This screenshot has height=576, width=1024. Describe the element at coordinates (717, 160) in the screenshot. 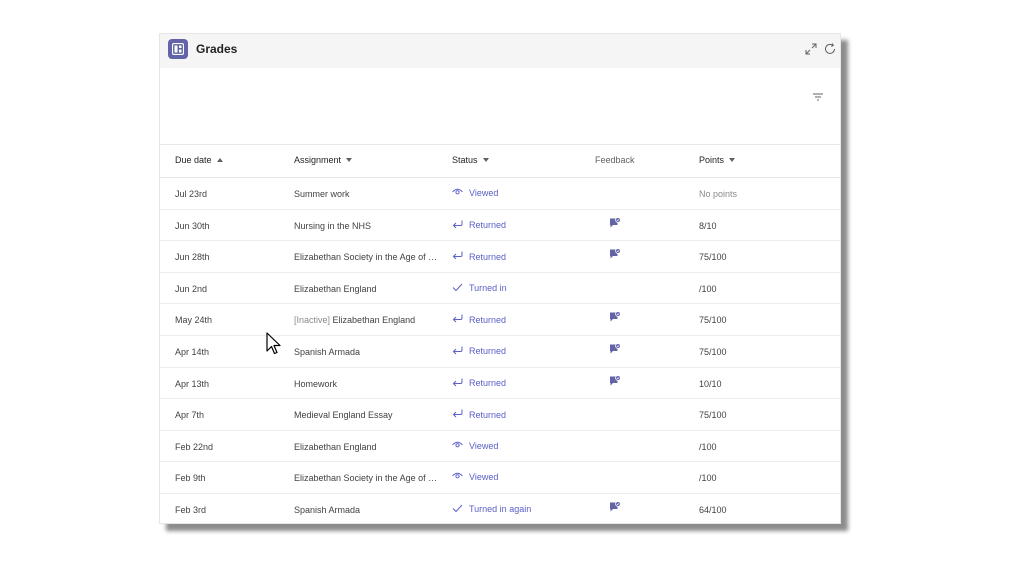

I see `header-points: Points` at that location.